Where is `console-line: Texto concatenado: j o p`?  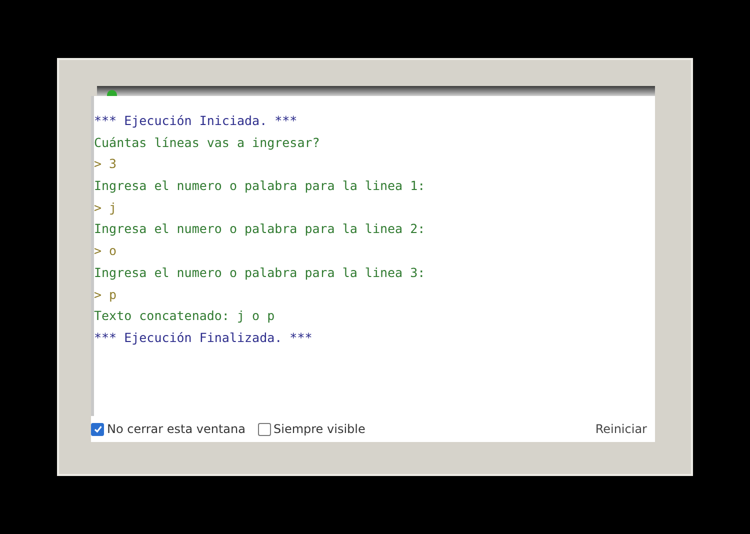 console-line: Texto concatenado: j o p is located at coordinates (185, 316).